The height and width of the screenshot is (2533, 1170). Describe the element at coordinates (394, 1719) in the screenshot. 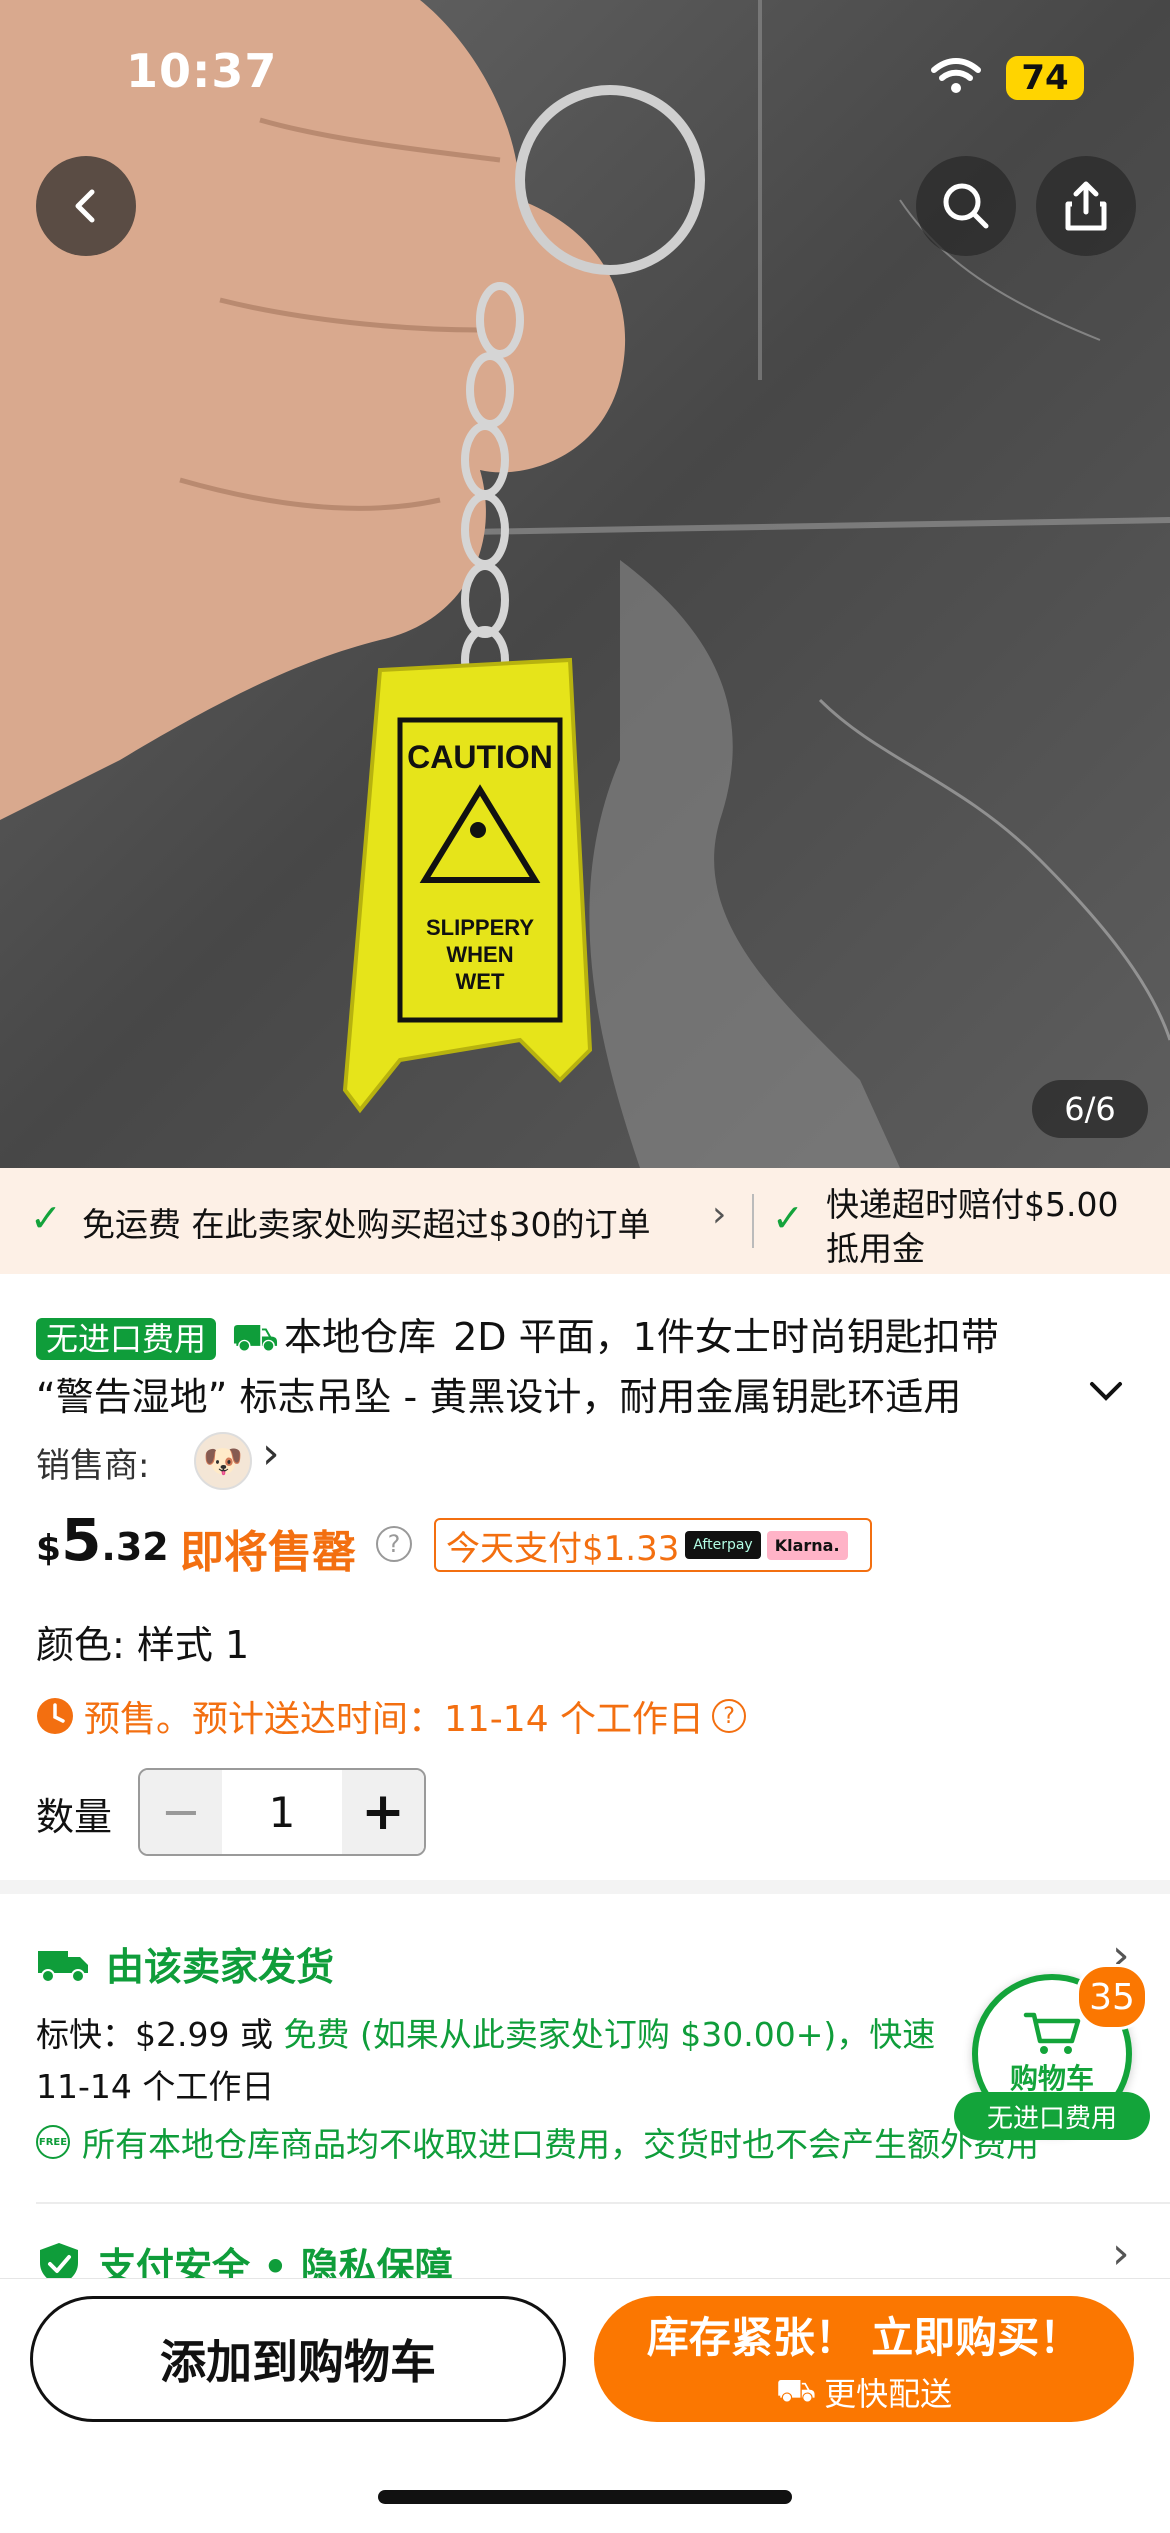

I see `presale-text: 预售。预计送达时间：11-14 个工作日` at that location.